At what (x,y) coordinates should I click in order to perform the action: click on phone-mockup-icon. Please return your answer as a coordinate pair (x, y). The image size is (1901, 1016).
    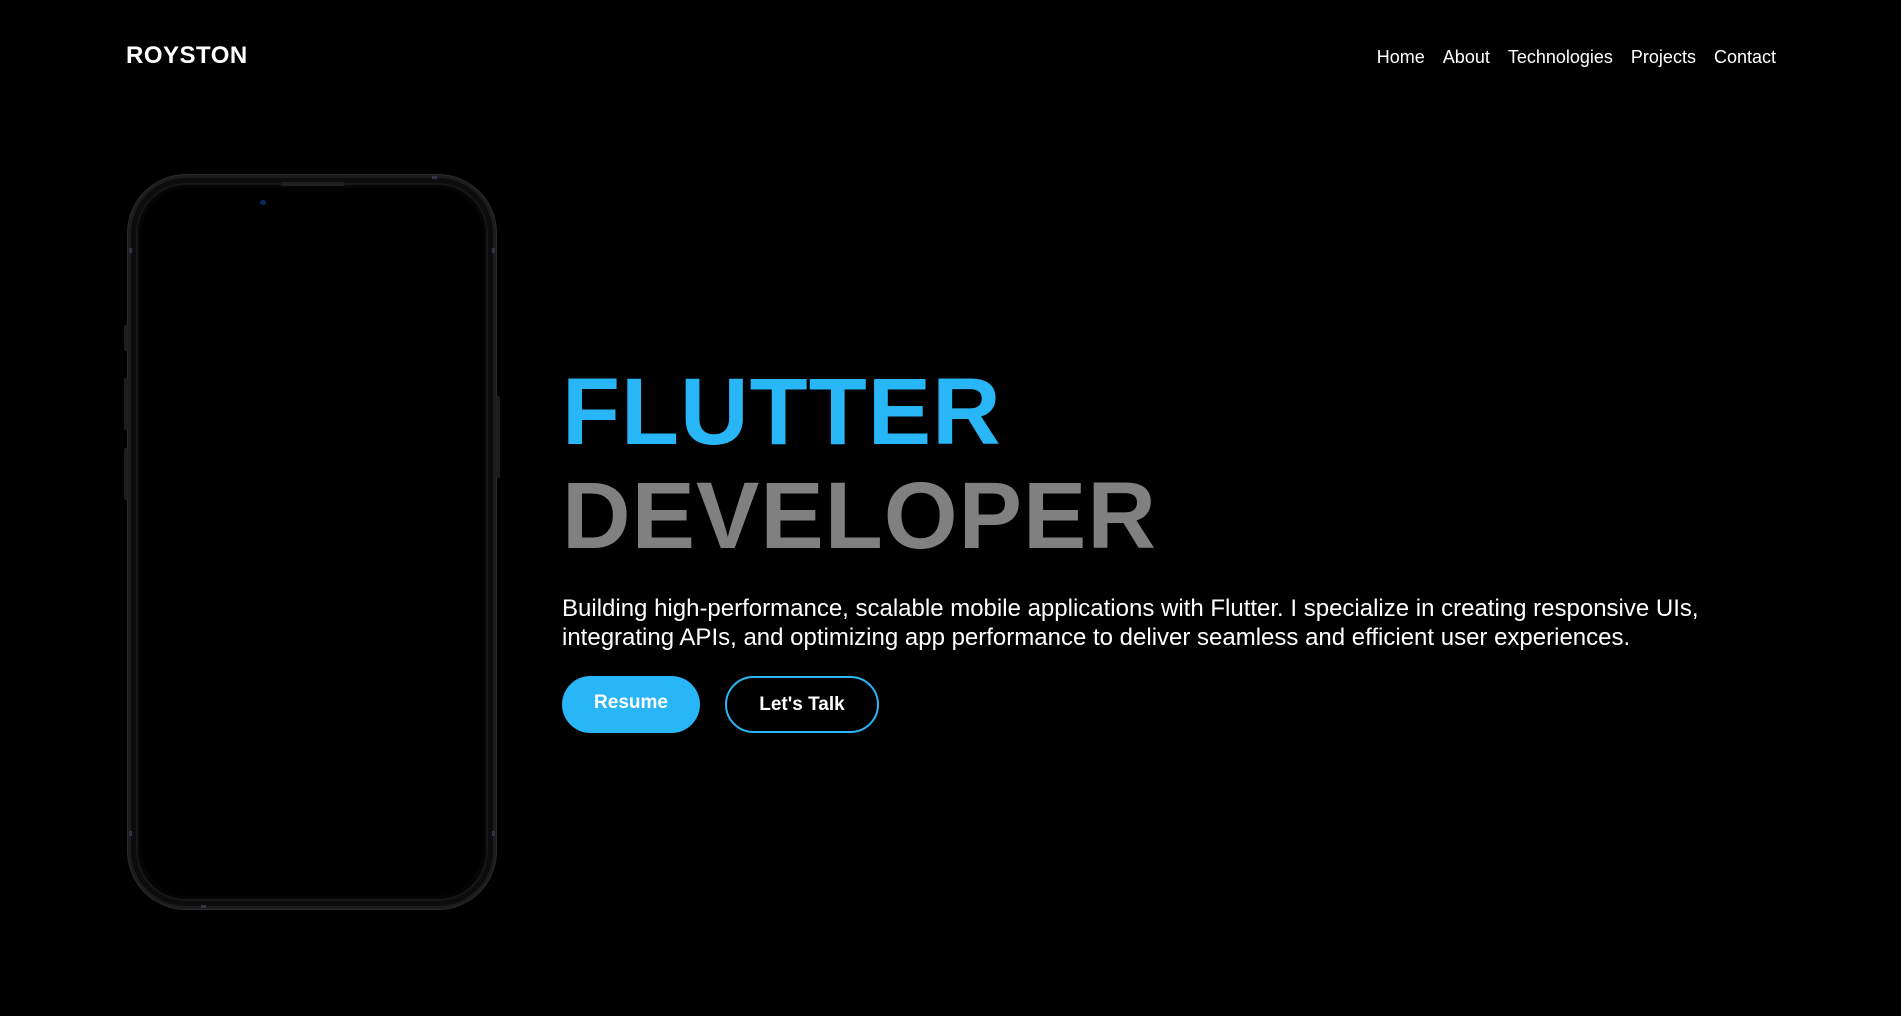
    Looking at the image, I should click on (312, 542).